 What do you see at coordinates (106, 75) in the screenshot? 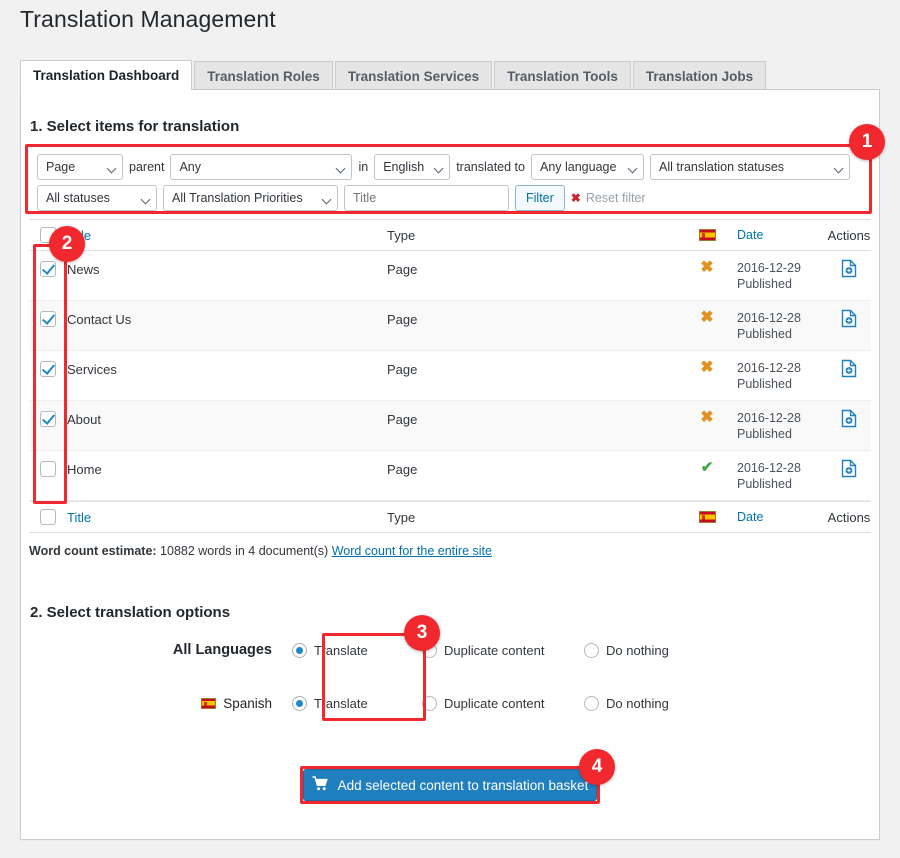
I see `tab-translation-dashboard: Translation Dashboard` at bounding box center [106, 75].